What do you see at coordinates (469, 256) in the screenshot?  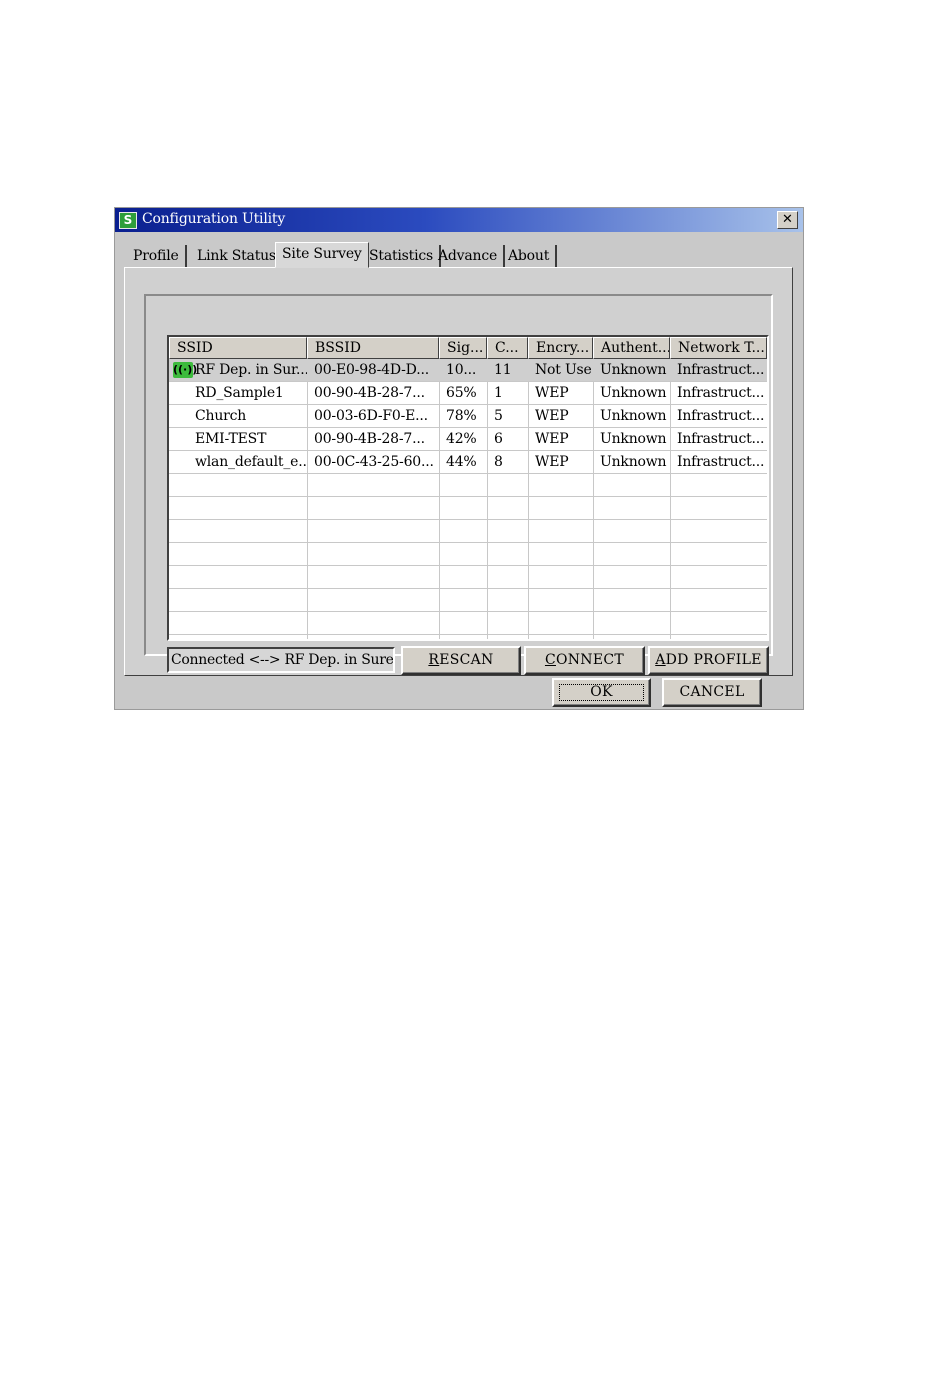 I see `tab-advance: Advance` at bounding box center [469, 256].